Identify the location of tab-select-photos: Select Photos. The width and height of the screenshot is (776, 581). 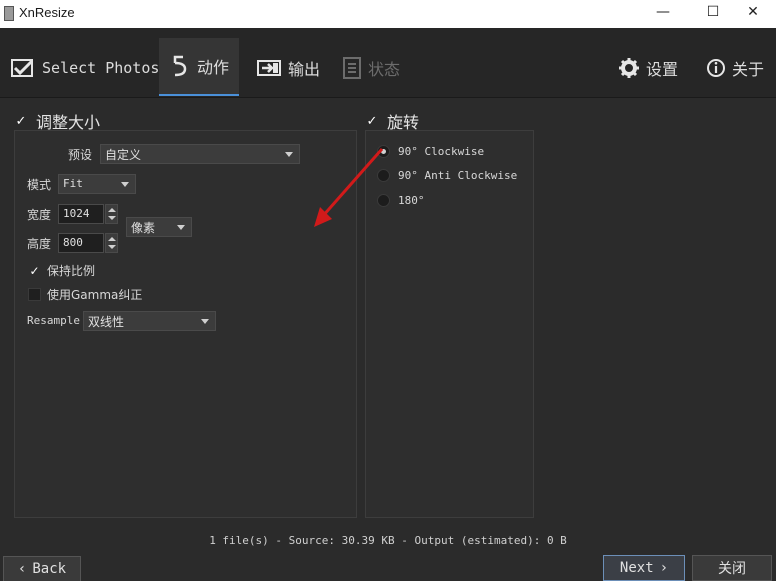
(84, 68).